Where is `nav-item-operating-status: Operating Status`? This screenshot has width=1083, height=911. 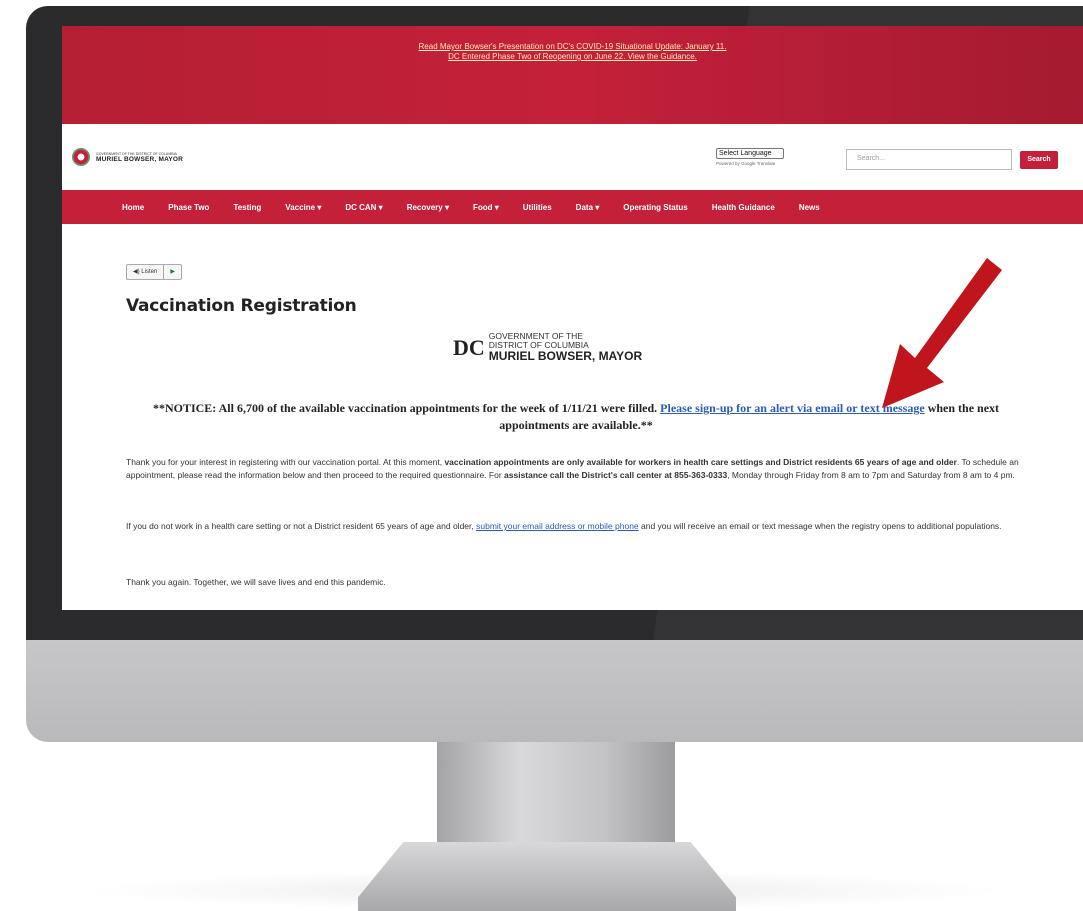 nav-item-operating-status: Operating Status is located at coordinates (655, 207).